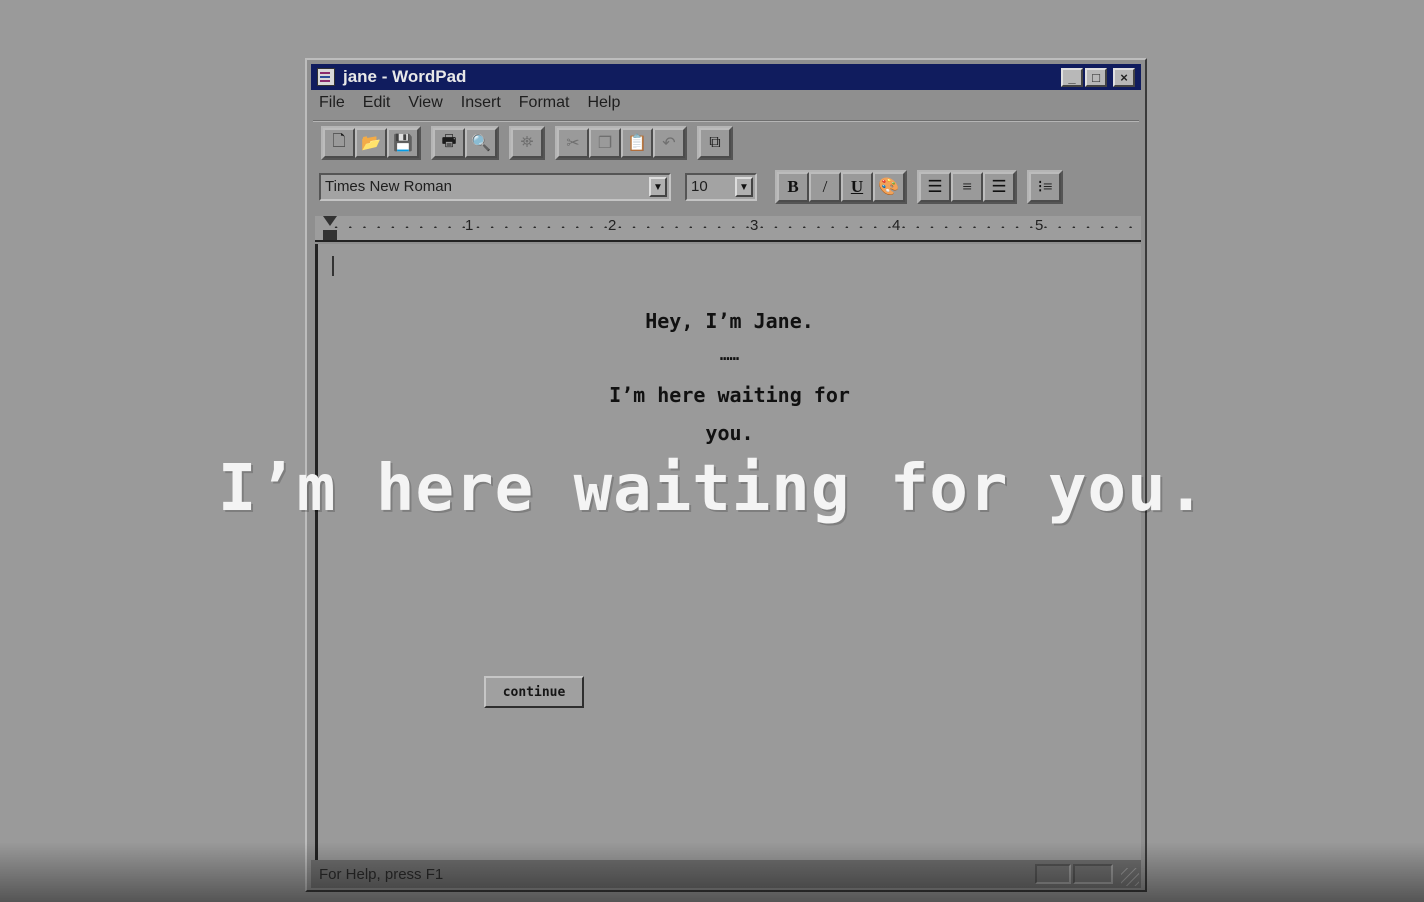  Describe the element at coordinates (326, 77) in the screenshot. I see `wordpad-app-icon` at that location.